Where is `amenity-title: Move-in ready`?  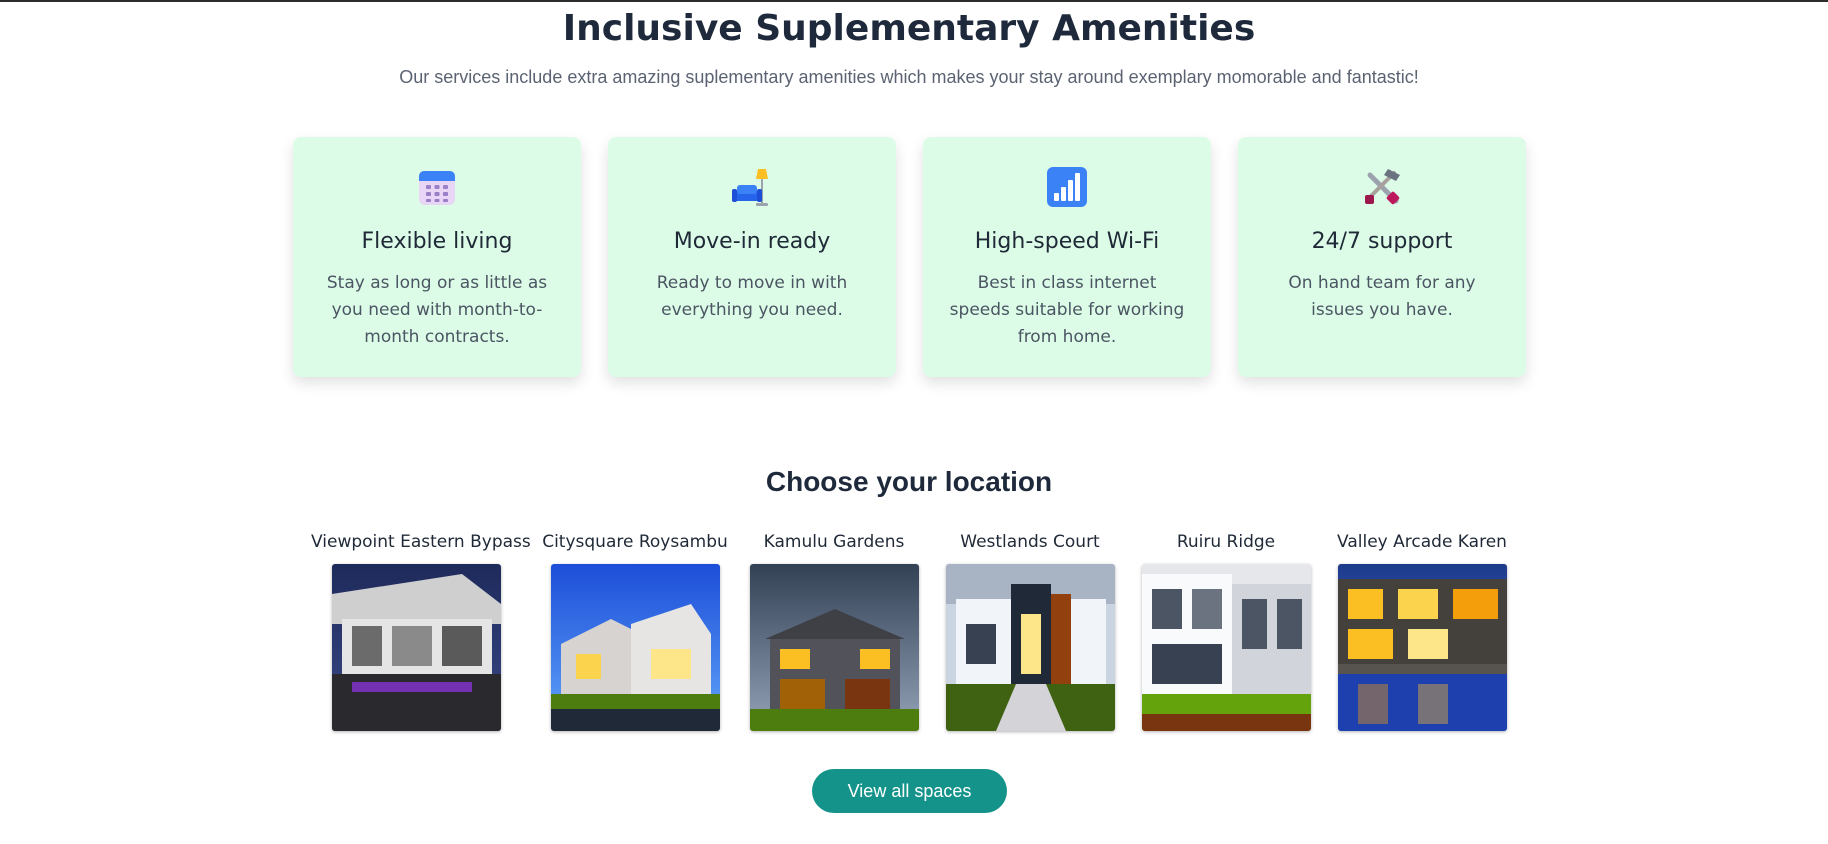 amenity-title: Move-in ready is located at coordinates (752, 241).